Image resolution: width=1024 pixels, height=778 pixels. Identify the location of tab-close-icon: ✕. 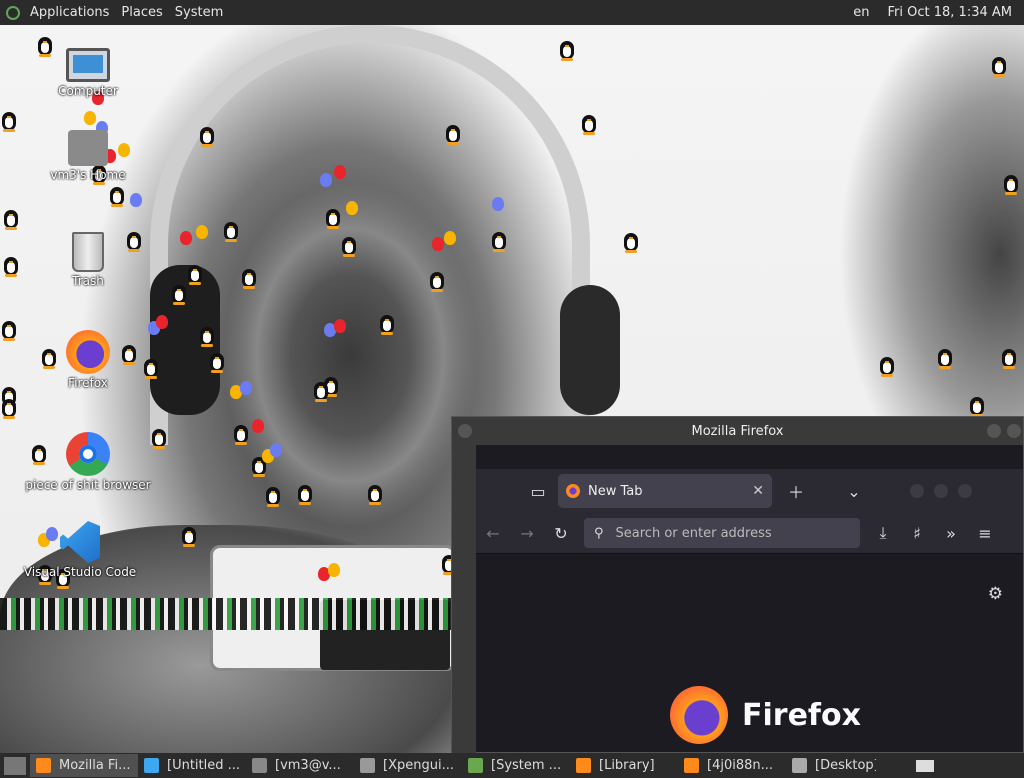
(758, 491).